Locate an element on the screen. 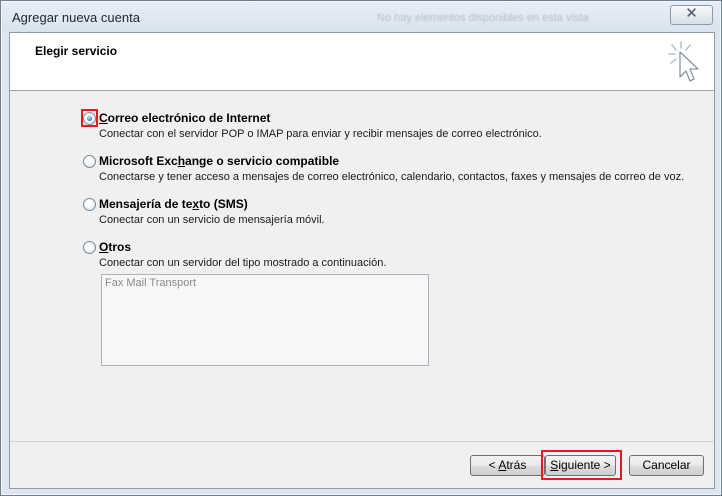  wizard-header: Elegir servicio is located at coordinates (362, 62).